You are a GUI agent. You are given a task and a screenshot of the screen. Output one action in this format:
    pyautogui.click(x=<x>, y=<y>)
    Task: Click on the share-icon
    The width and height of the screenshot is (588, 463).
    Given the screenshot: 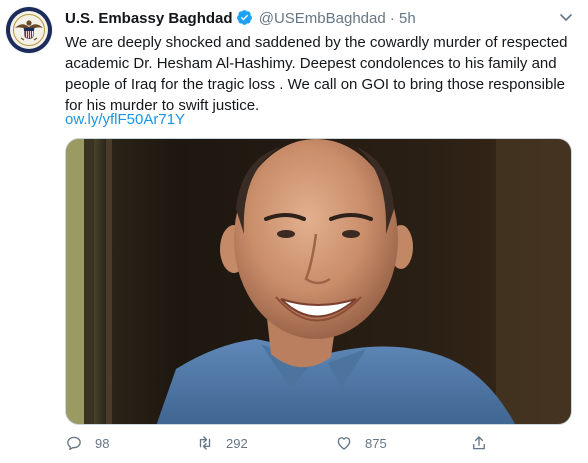 What is the action you would take?
    pyautogui.click(x=479, y=443)
    